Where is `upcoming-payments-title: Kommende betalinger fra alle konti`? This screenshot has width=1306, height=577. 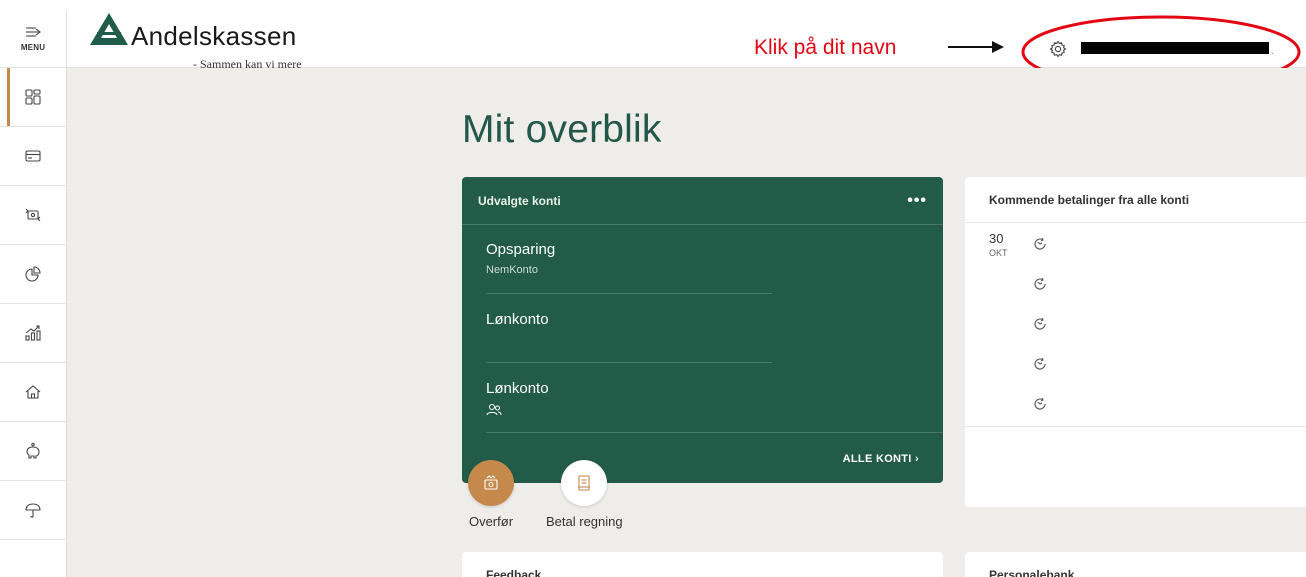
upcoming-payments-title: Kommende betalinger fra alle konti is located at coordinates (1135, 200).